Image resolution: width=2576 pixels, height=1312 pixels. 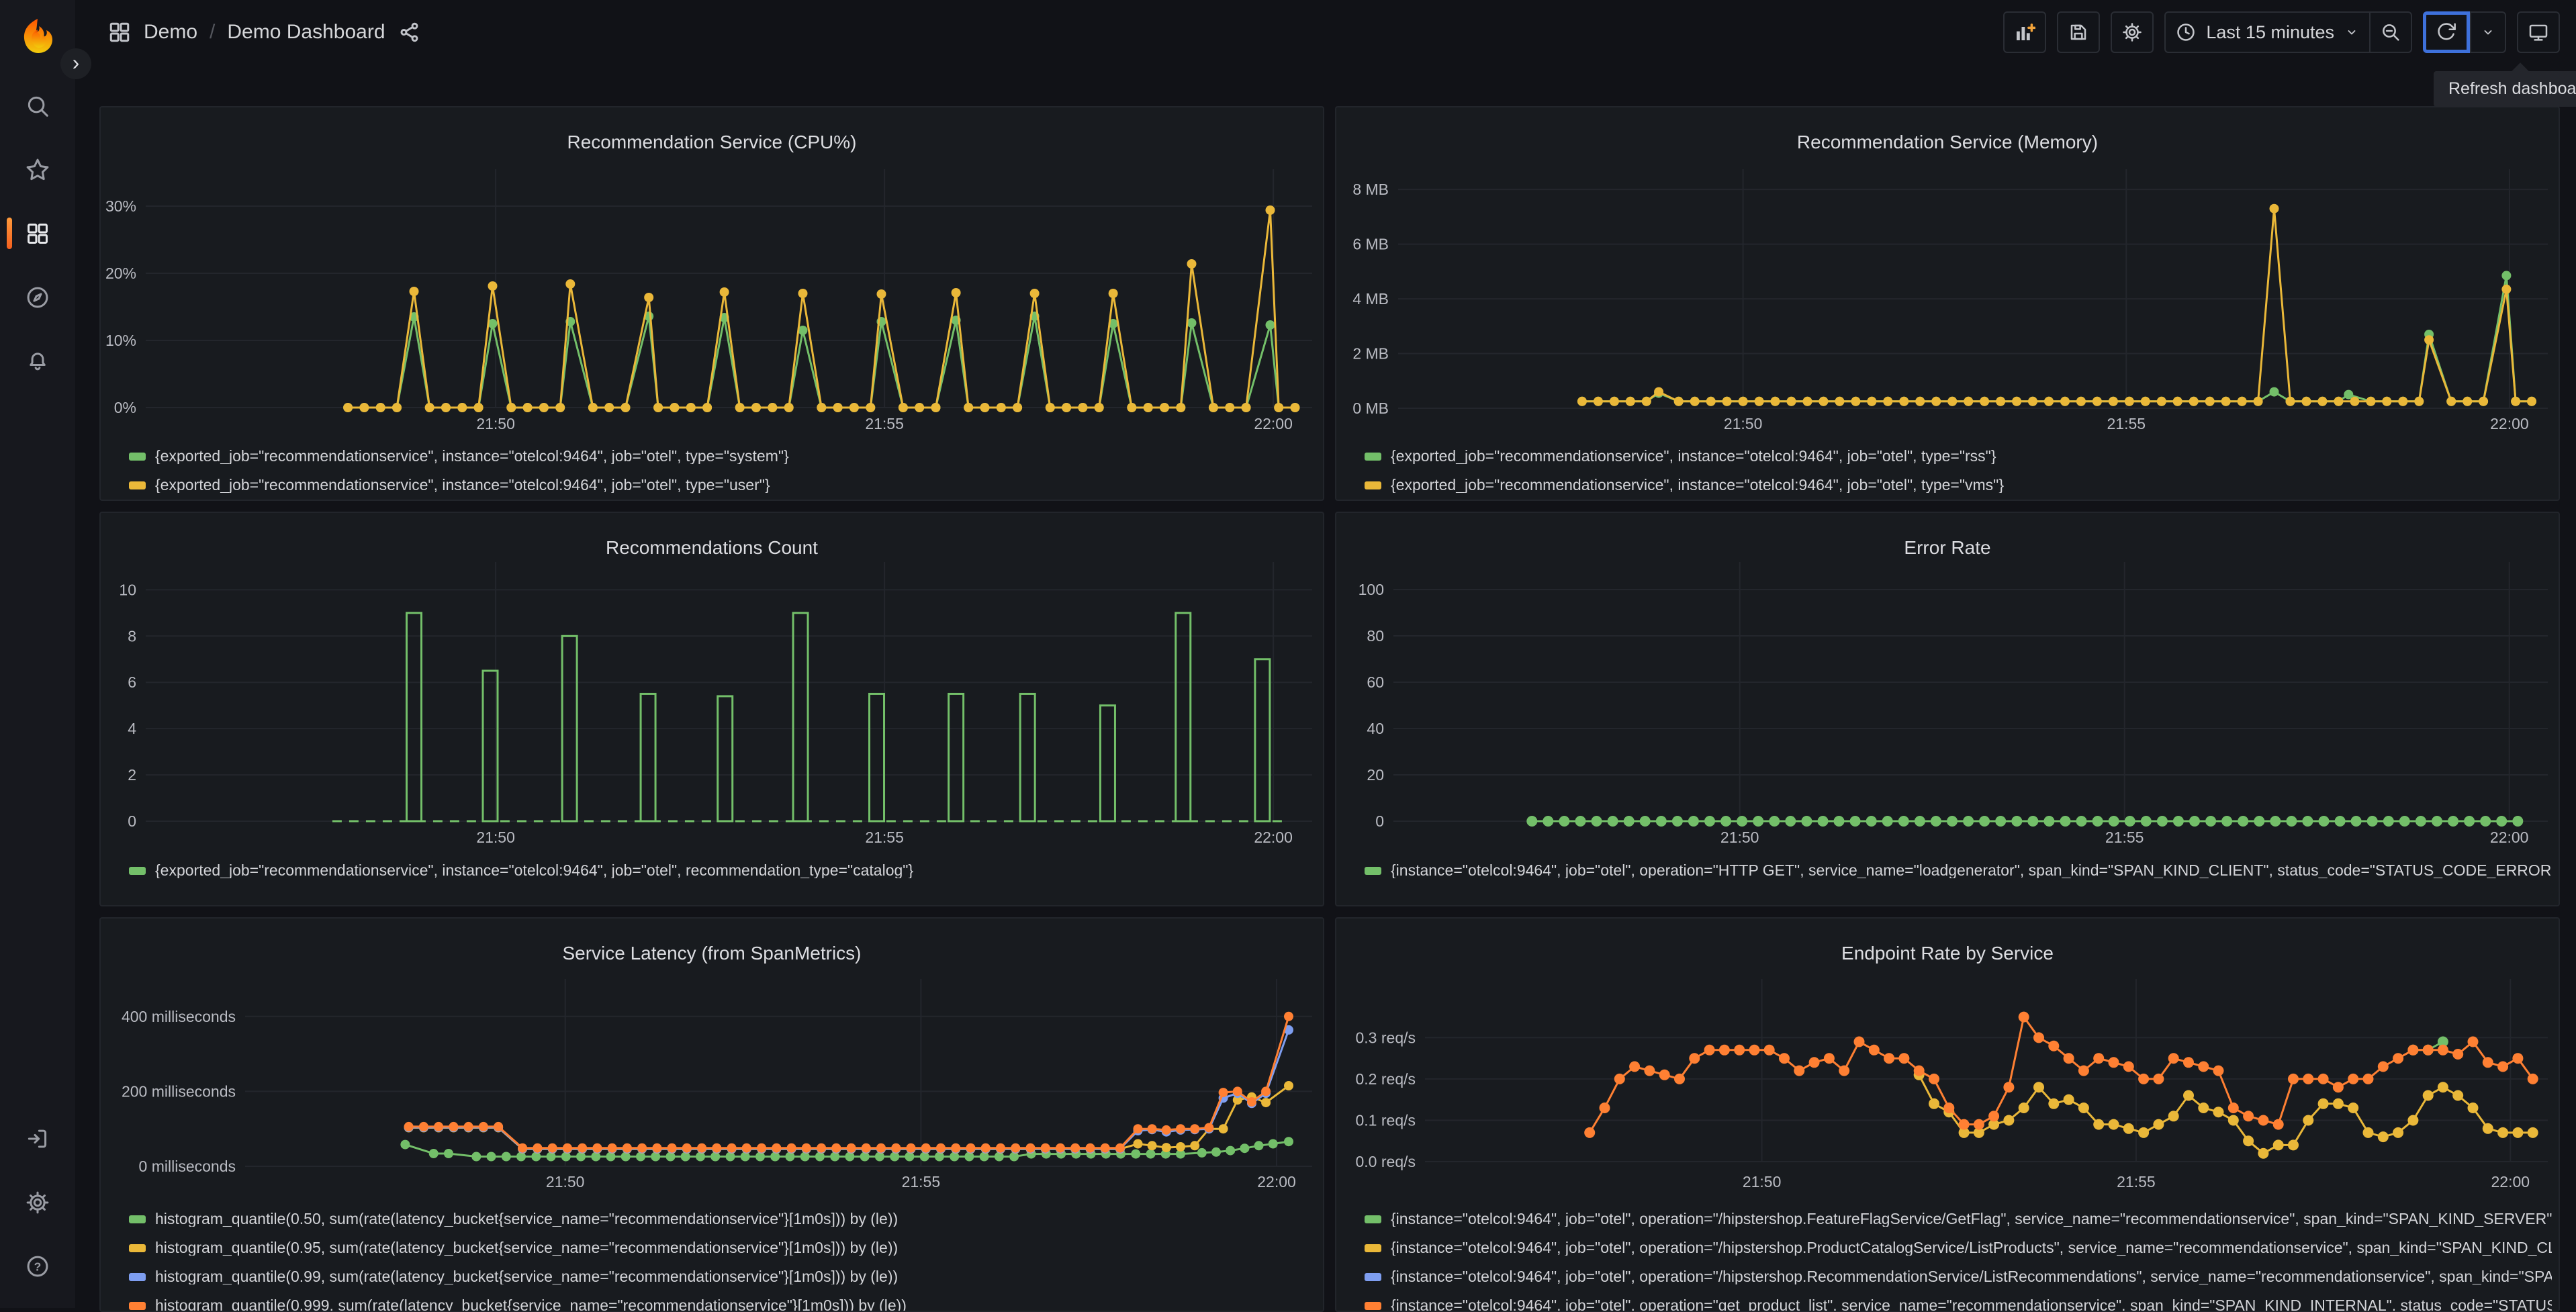 What do you see at coordinates (1375, 775) in the screenshot?
I see `svg-text: 20` at bounding box center [1375, 775].